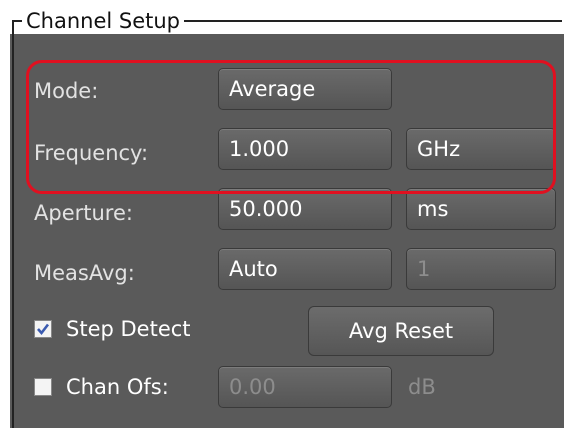 Image resolution: width=572 pixels, height=428 pixels. I want to click on step-detect-label: Step Detect, so click(128, 329).